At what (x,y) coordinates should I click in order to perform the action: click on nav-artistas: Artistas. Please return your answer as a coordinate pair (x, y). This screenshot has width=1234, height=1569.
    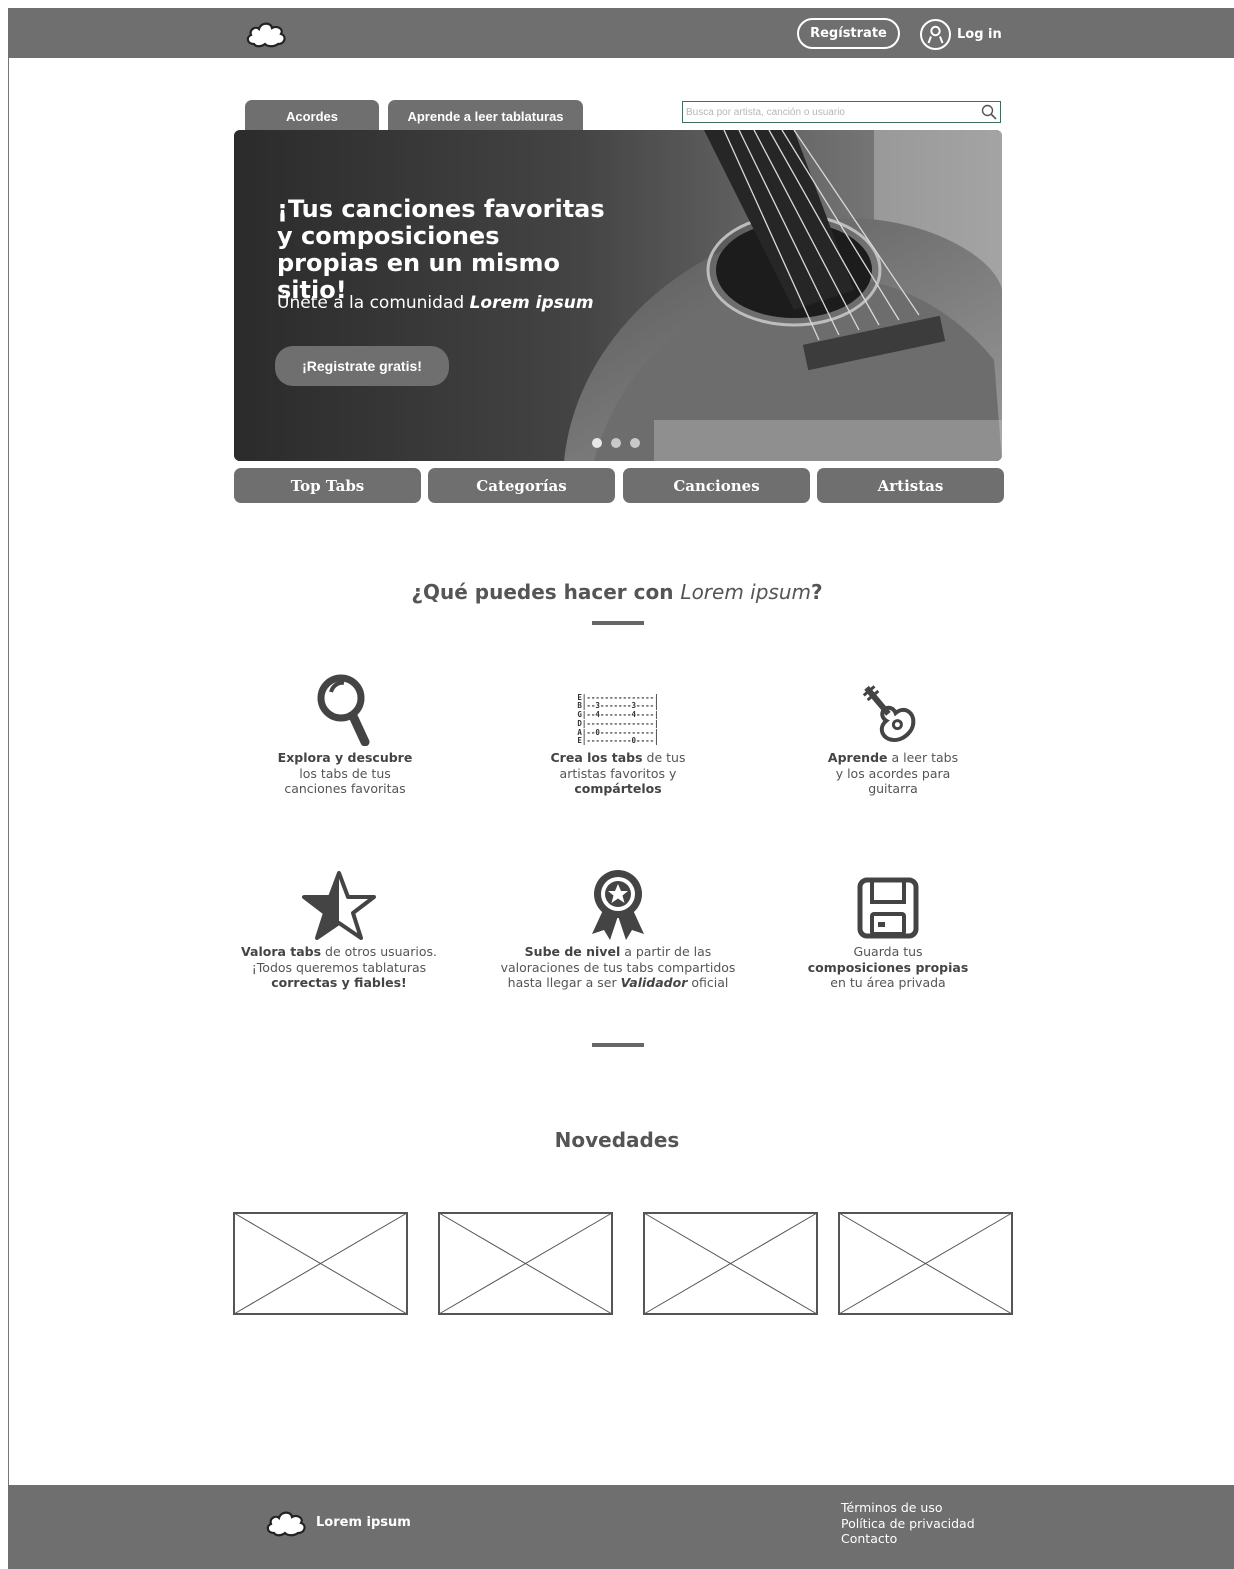
    Looking at the image, I should click on (910, 485).